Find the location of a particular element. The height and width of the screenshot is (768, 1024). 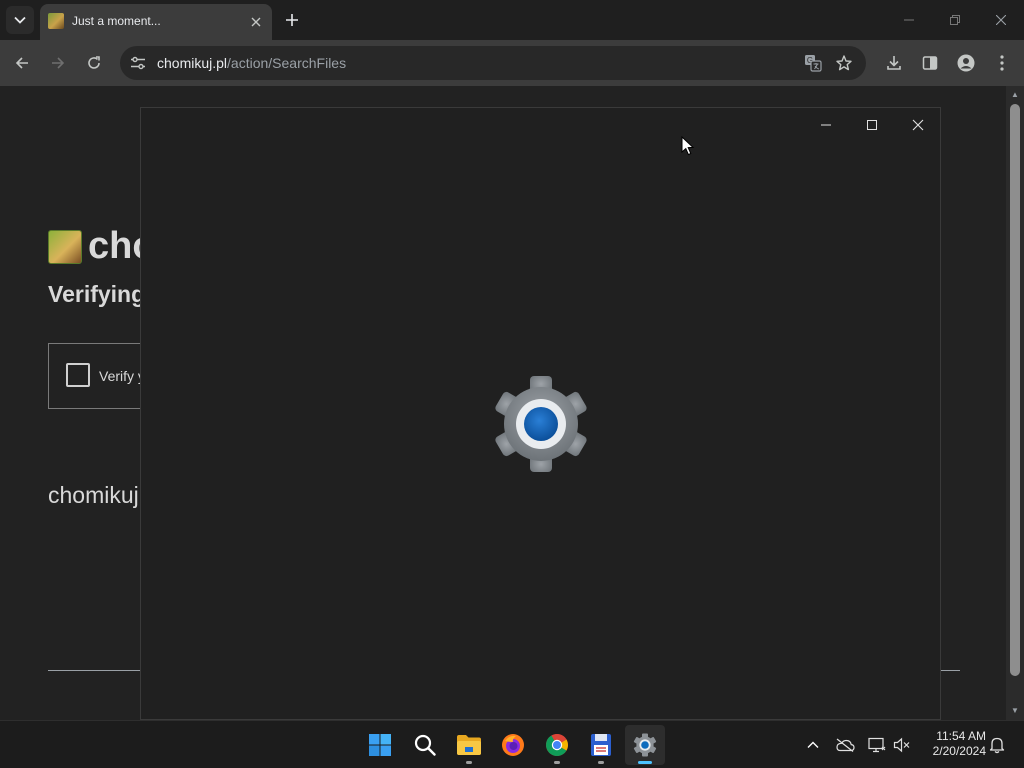

chevron-down-icon is located at coordinates (20, 20).